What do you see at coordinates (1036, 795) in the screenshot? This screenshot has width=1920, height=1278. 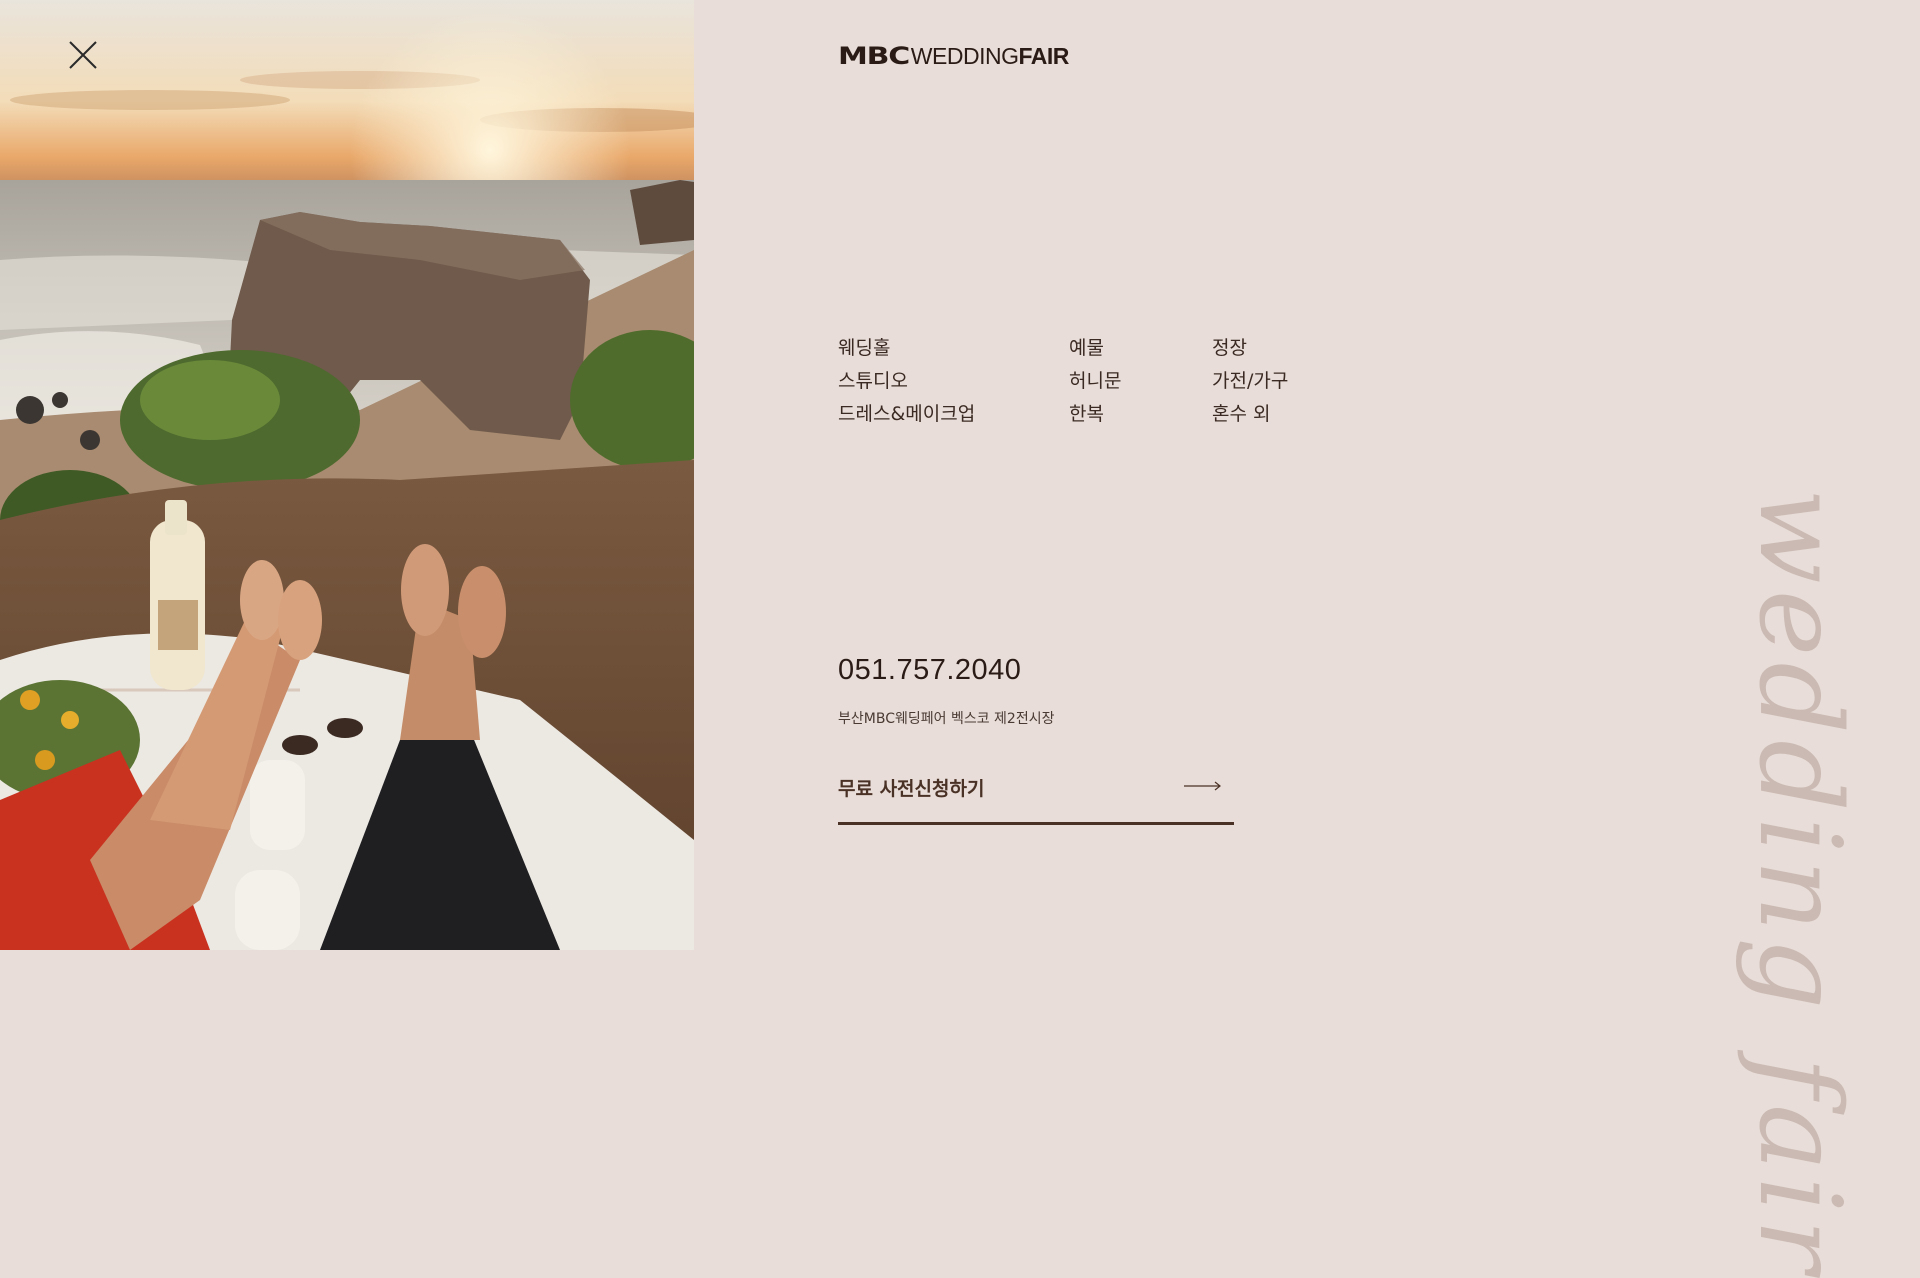 I see `free-preregistration-button: 무료 사전신청하기` at bounding box center [1036, 795].